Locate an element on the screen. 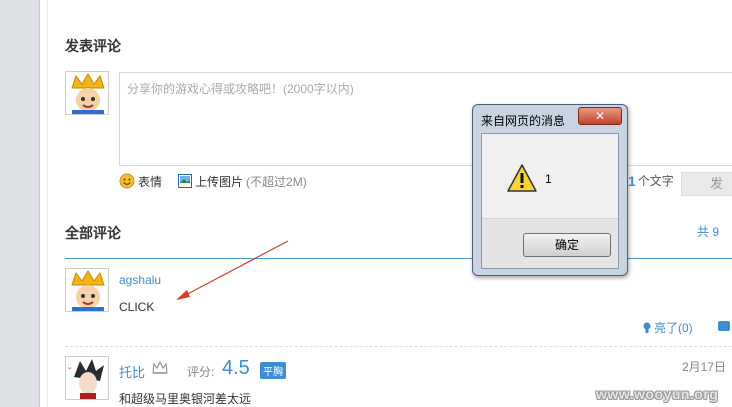  char-counter: 1 个文字 is located at coordinates (651, 180).